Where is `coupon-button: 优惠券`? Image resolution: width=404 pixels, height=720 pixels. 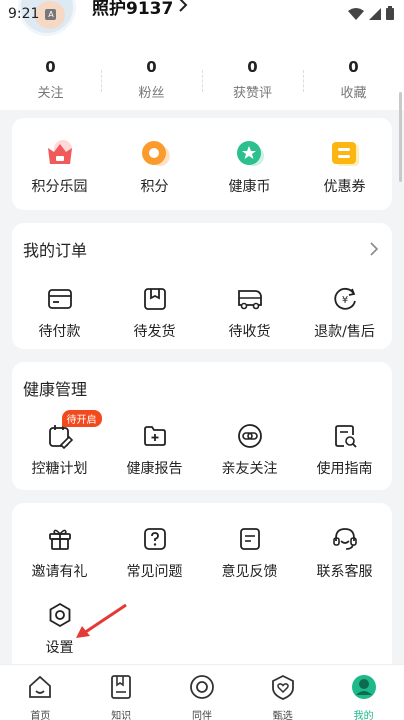
coupon-button: 优惠券 is located at coordinates (344, 167).